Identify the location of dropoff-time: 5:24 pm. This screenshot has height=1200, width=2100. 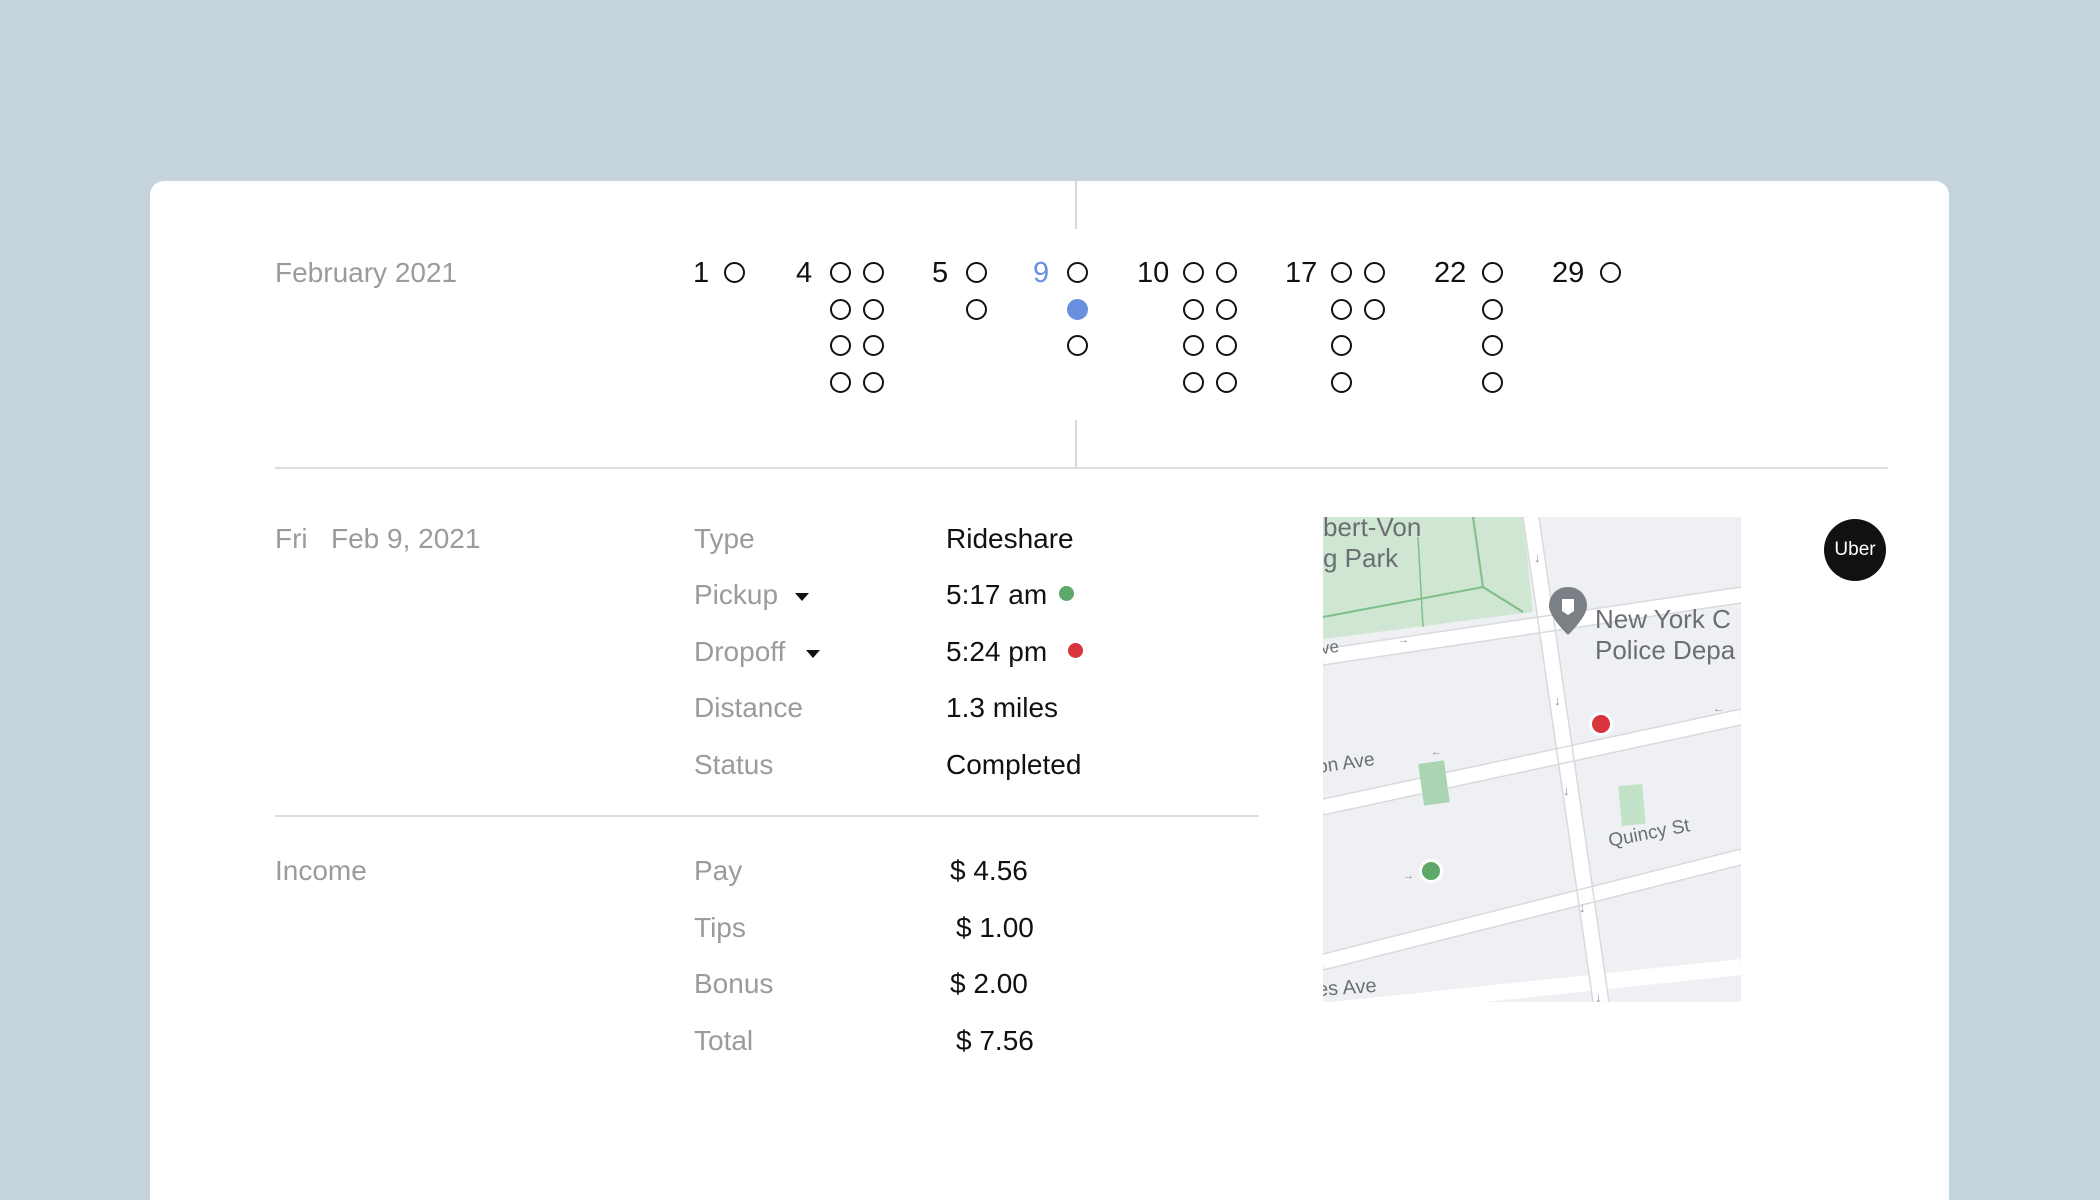
(997, 651).